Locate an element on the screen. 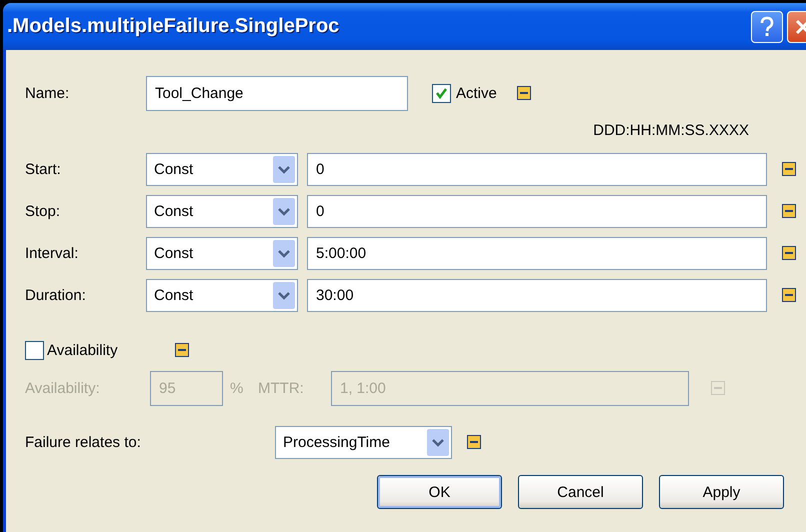 This screenshot has height=532, width=806. field-label: Duration: is located at coordinates (56, 295).